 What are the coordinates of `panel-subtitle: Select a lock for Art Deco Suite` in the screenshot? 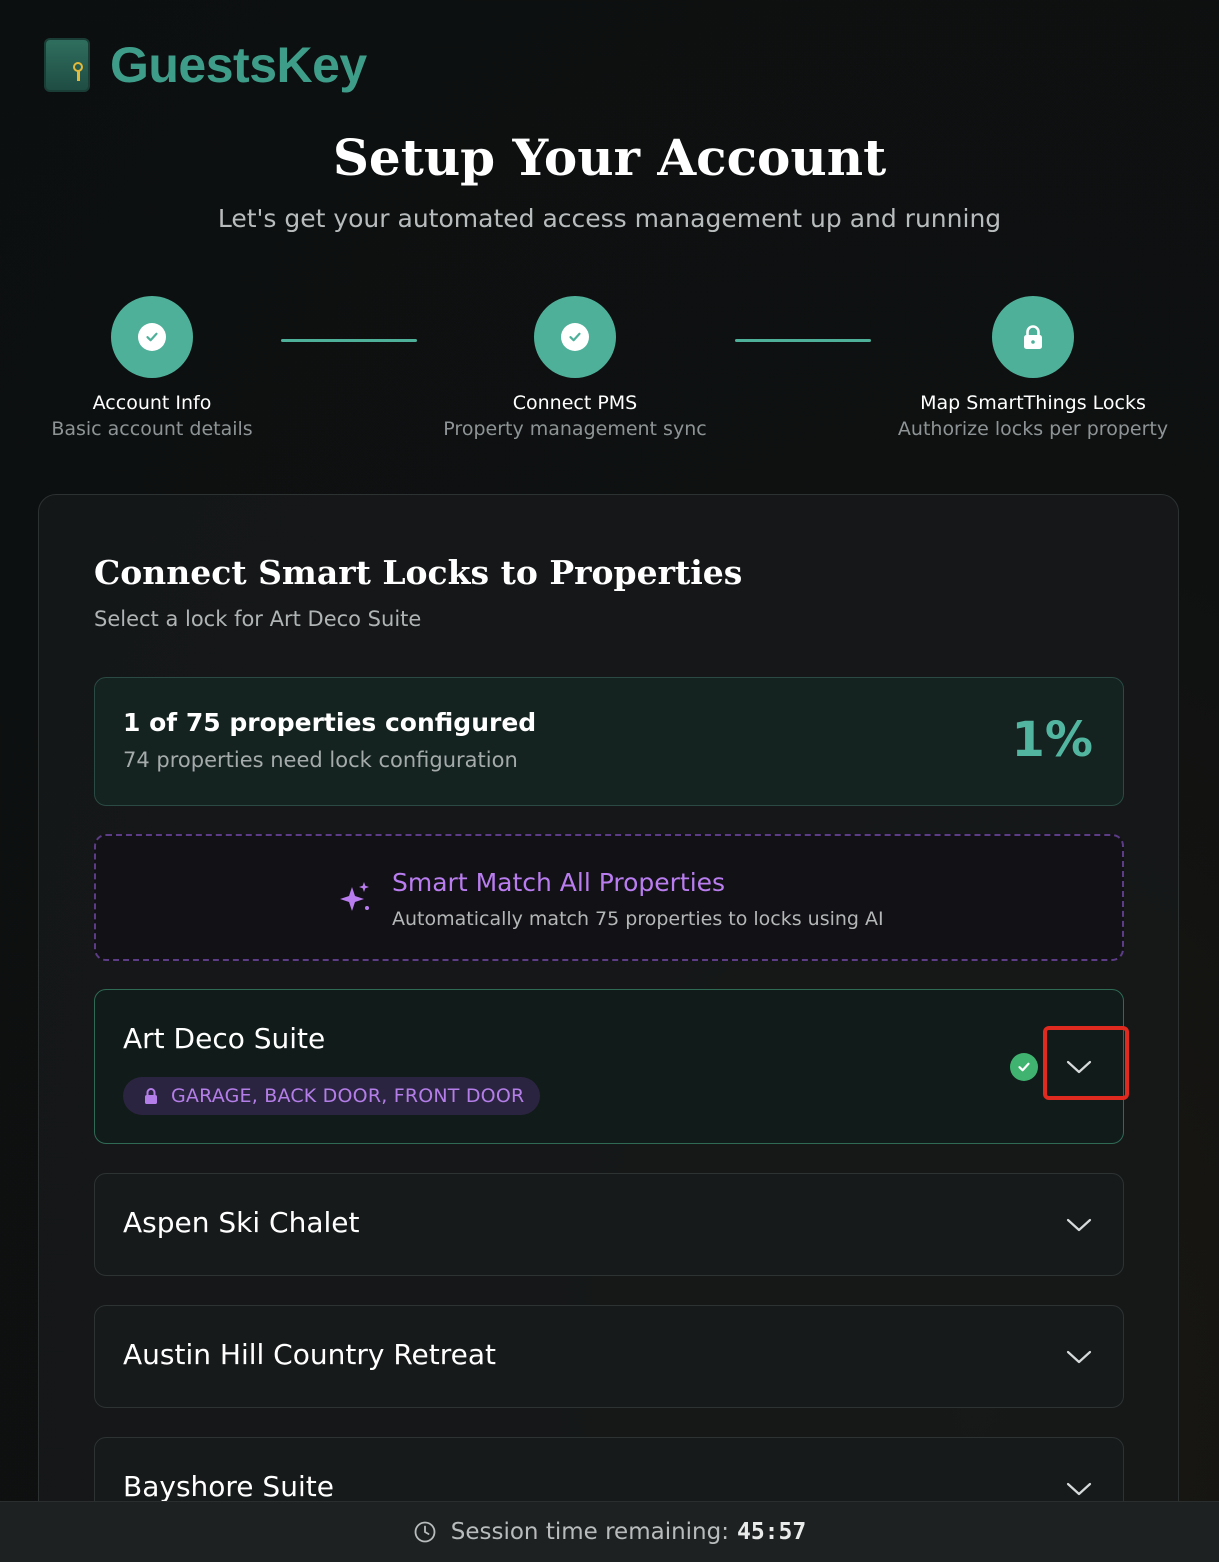 It's located at (258, 619).